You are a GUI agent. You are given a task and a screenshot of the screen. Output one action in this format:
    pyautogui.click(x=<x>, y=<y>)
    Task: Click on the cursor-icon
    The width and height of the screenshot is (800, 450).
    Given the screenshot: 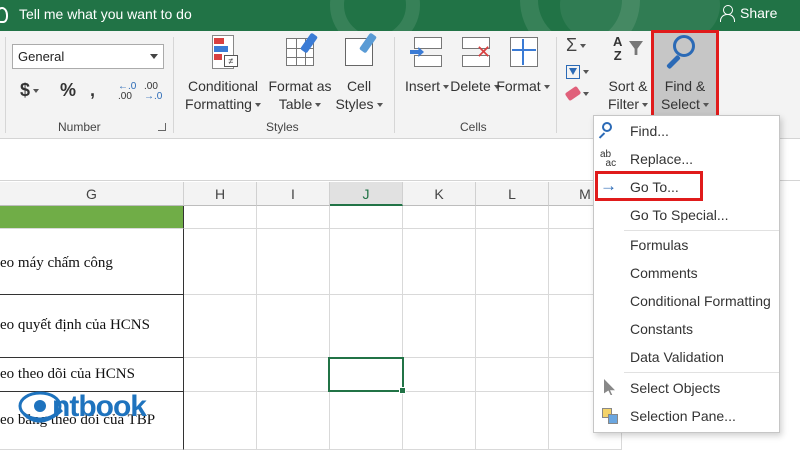 What is the action you would take?
    pyautogui.click(x=610, y=388)
    